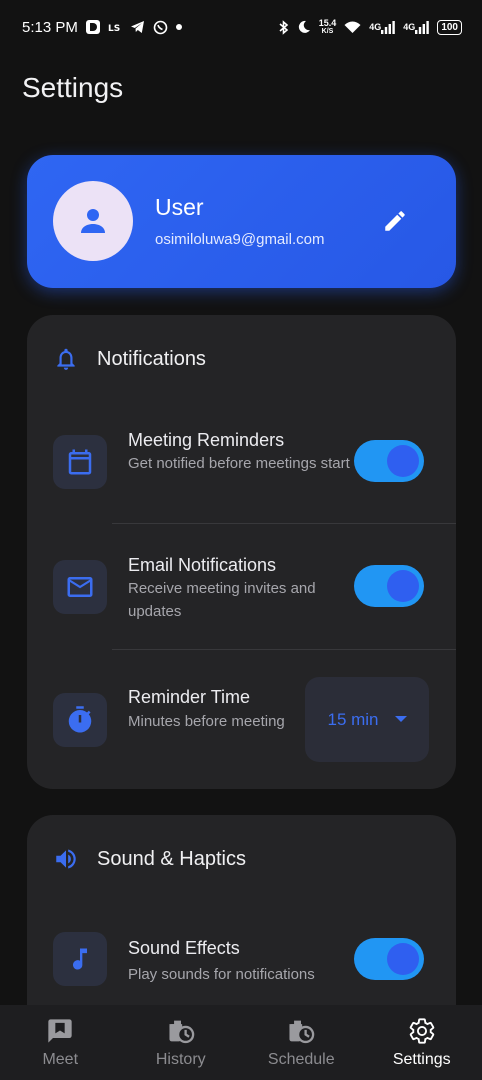 The height and width of the screenshot is (1080, 482). I want to click on schedule-icon, so click(302, 1032).